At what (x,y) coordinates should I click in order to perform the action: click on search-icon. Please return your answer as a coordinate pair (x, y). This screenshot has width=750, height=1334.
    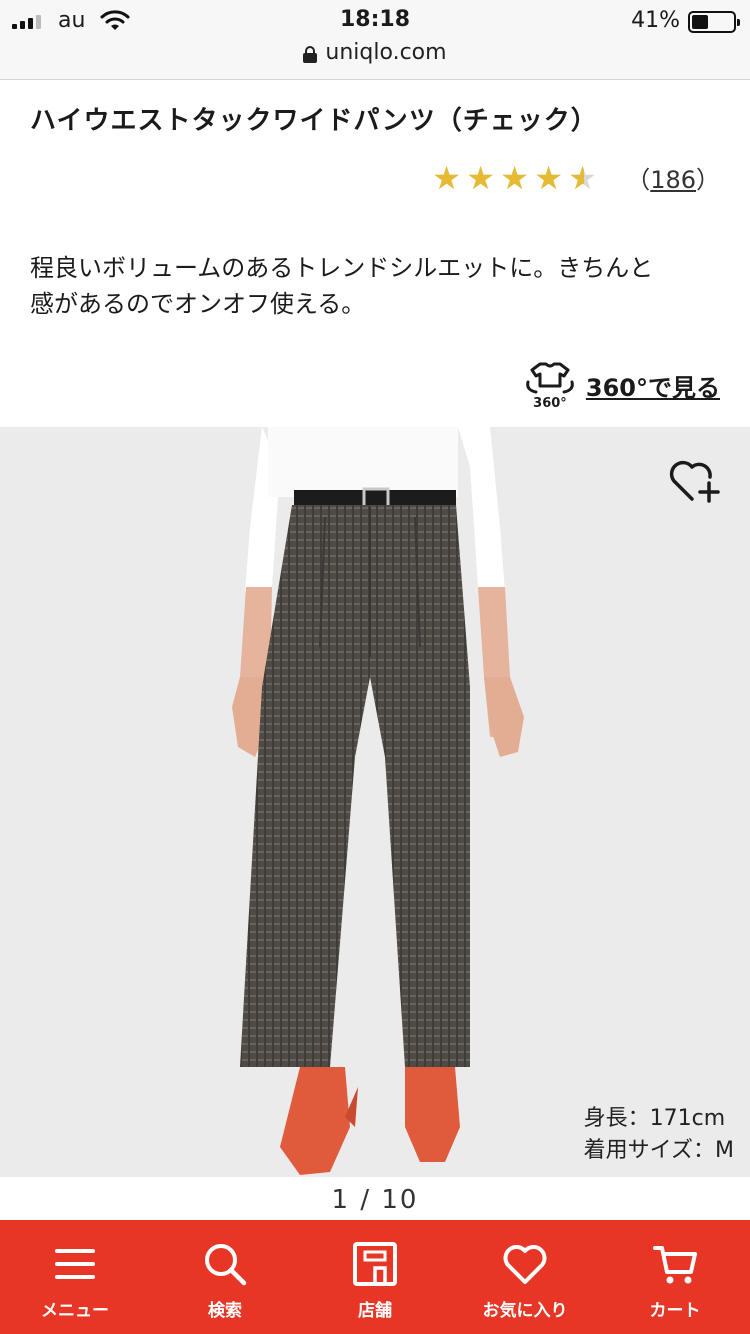
    Looking at the image, I should click on (226, 1265).